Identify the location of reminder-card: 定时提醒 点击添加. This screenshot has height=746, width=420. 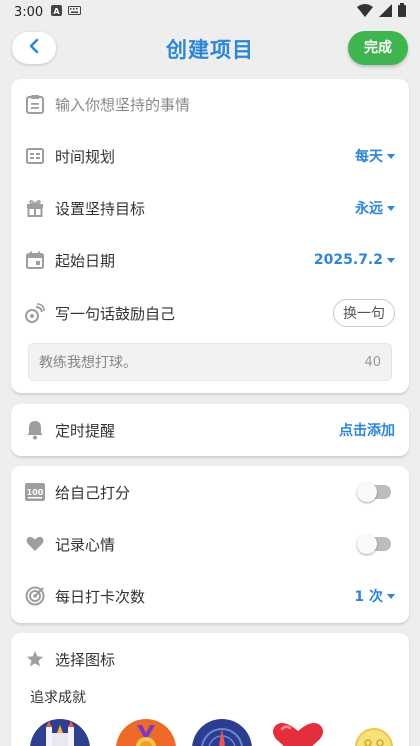
(210, 430).